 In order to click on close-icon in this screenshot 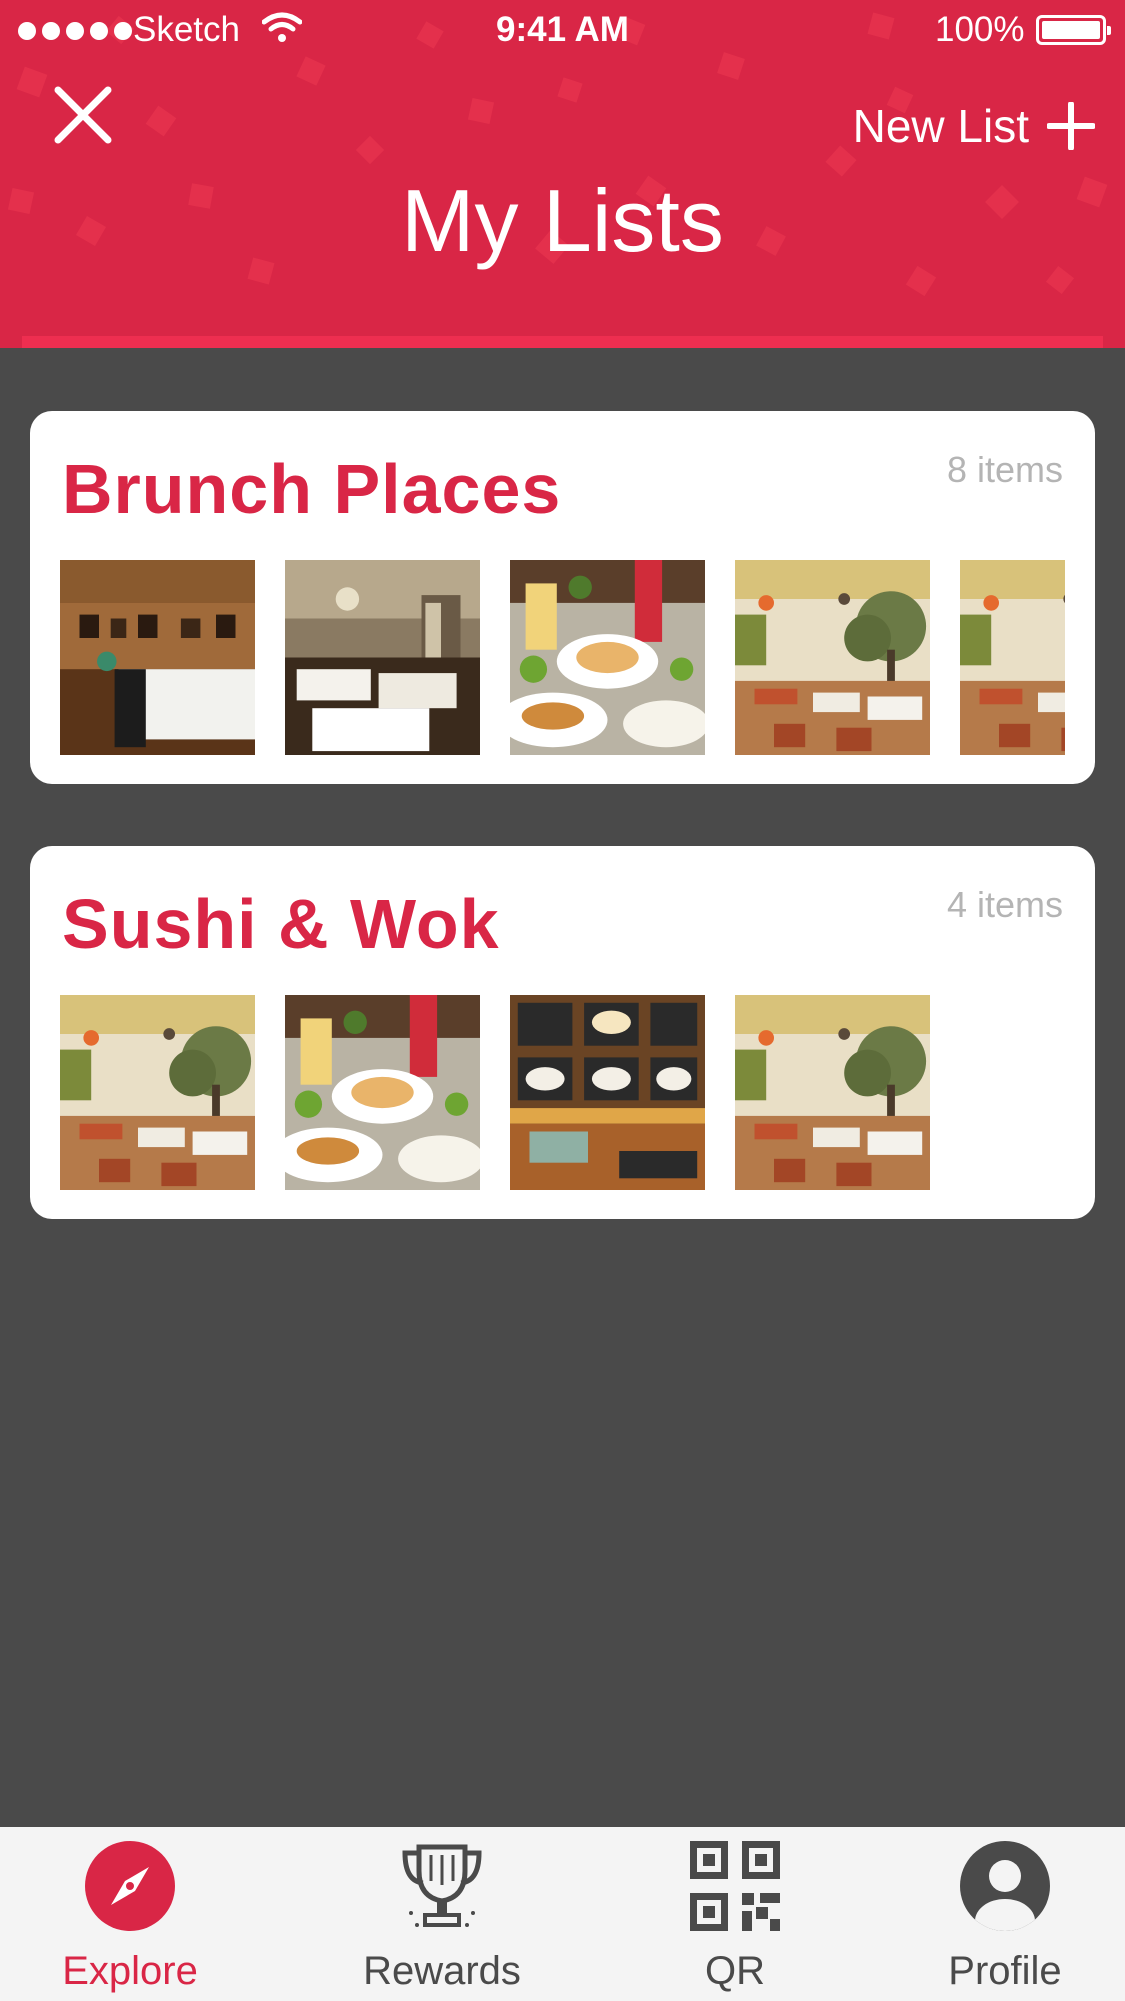, I will do `click(83, 115)`.